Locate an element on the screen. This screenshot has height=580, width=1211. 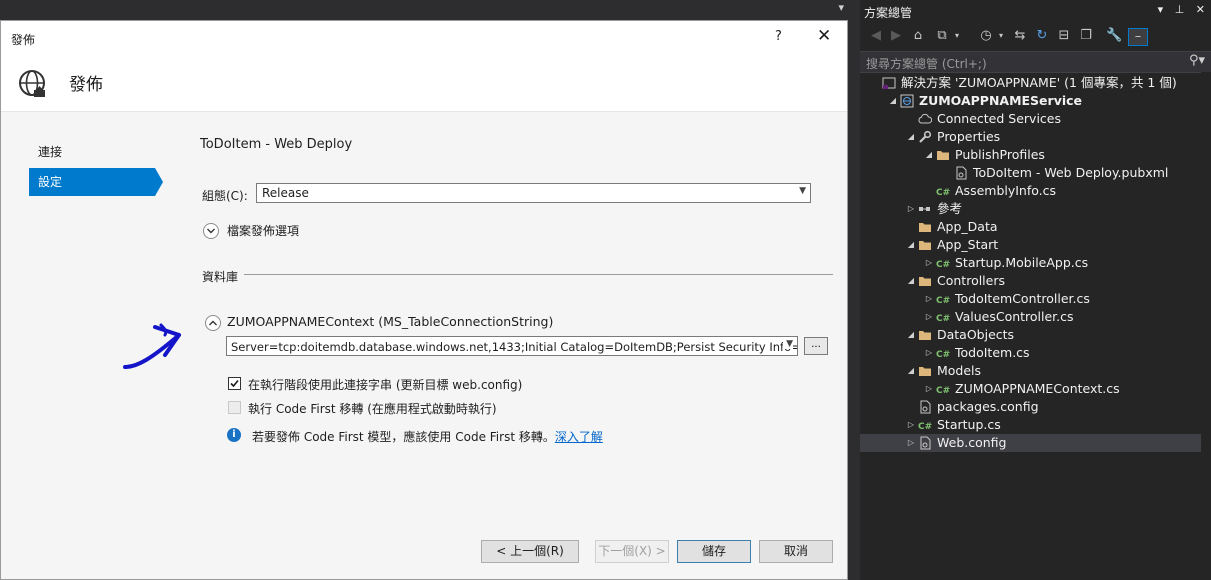
file-publish-options-label: 檔案發佈選項 is located at coordinates (263, 230).